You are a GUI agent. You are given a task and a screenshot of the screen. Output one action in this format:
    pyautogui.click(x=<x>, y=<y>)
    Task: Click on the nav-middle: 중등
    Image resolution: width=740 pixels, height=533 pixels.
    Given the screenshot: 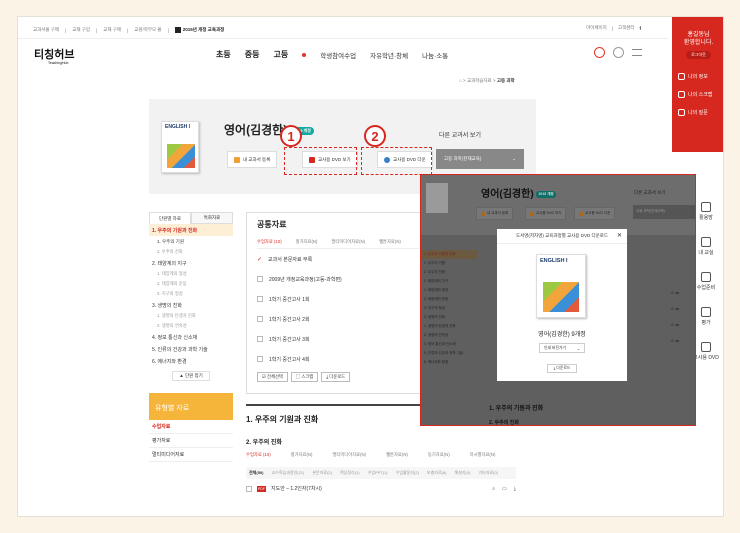 What is the action you would take?
    pyautogui.click(x=252, y=54)
    